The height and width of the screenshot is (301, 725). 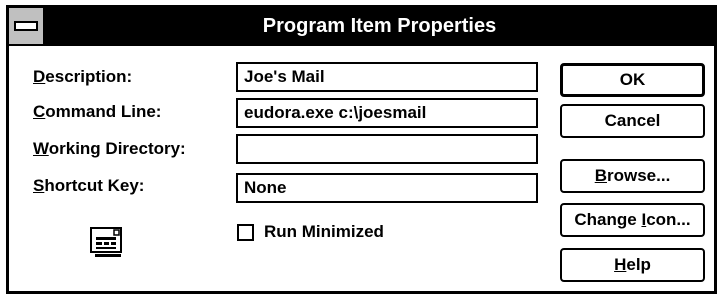 What do you see at coordinates (89, 185) in the screenshot?
I see `shortcut-key-label: Shortcut Key:` at bounding box center [89, 185].